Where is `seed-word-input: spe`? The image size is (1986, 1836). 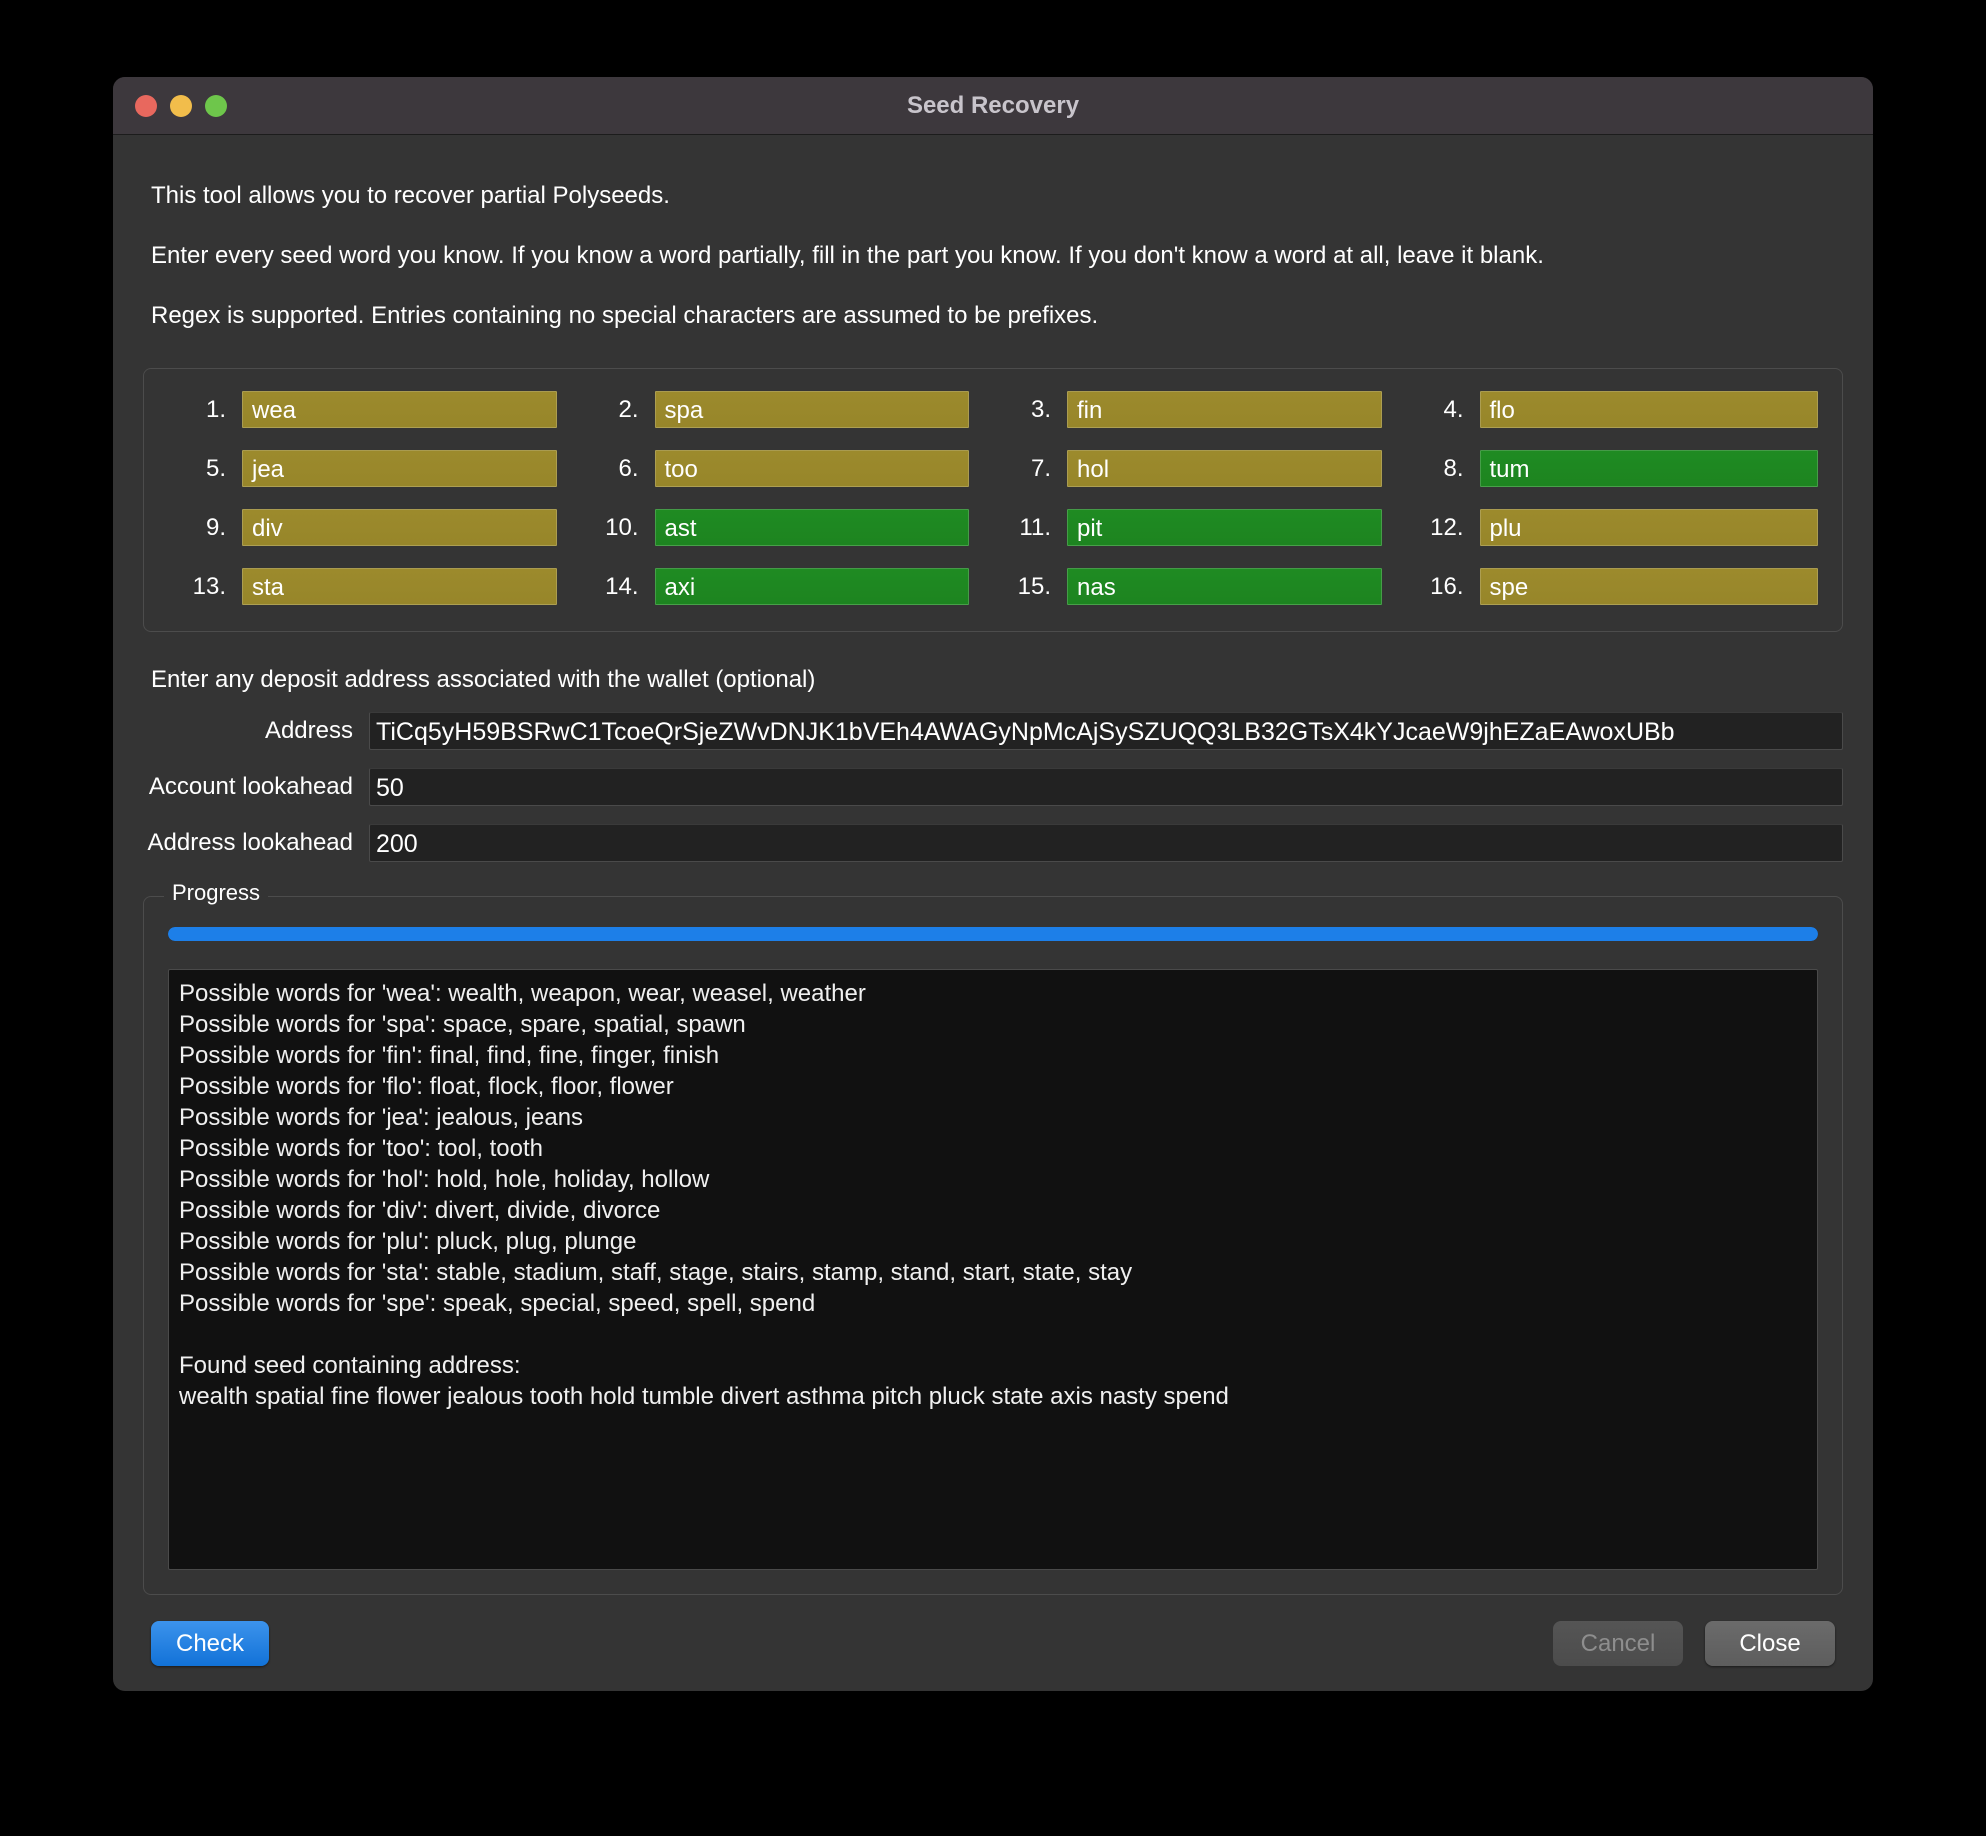 seed-word-input: spe is located at coordinates (1648, 586).